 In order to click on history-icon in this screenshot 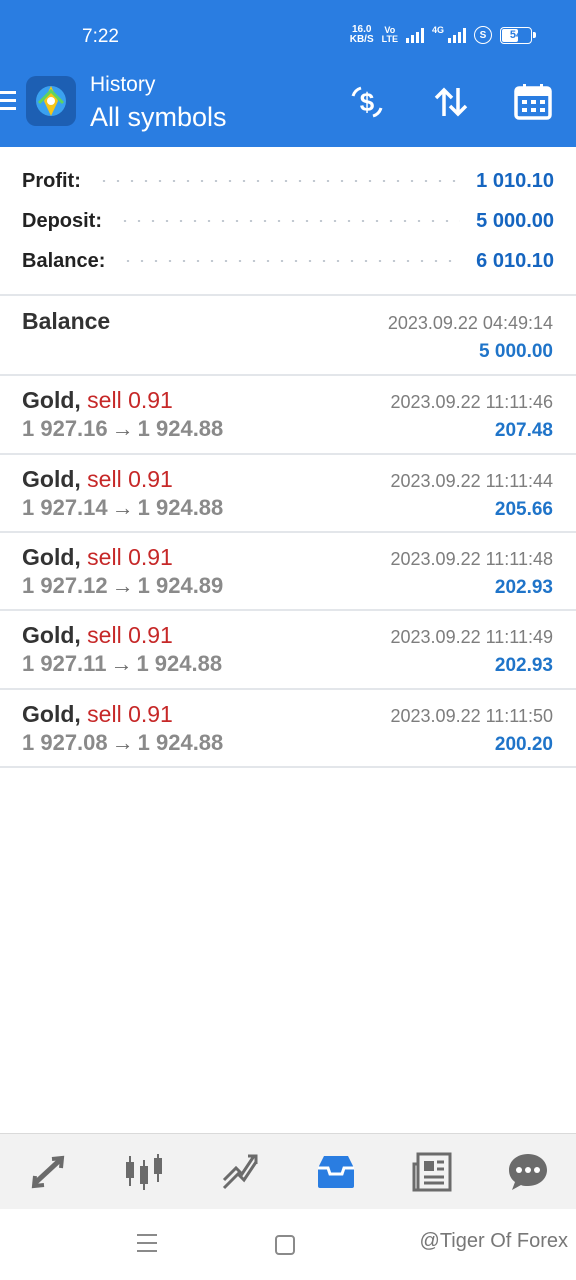, I will do `click(336, 1172)`.